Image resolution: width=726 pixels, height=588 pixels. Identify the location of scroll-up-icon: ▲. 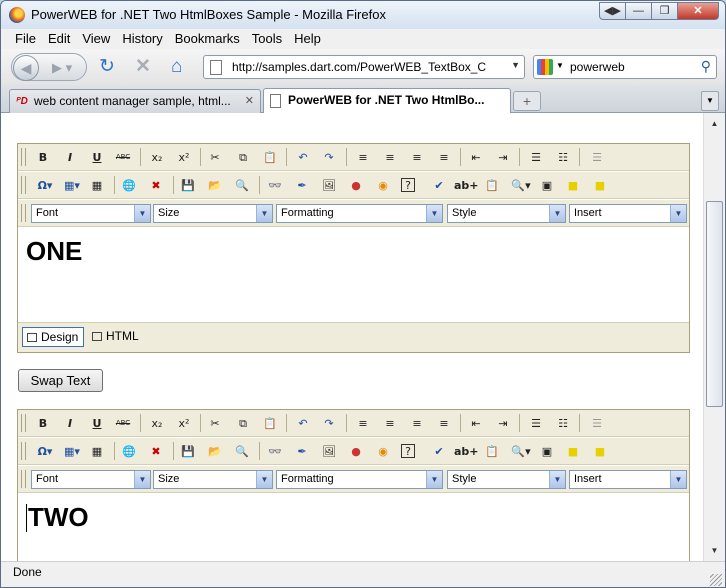
(714, 123).